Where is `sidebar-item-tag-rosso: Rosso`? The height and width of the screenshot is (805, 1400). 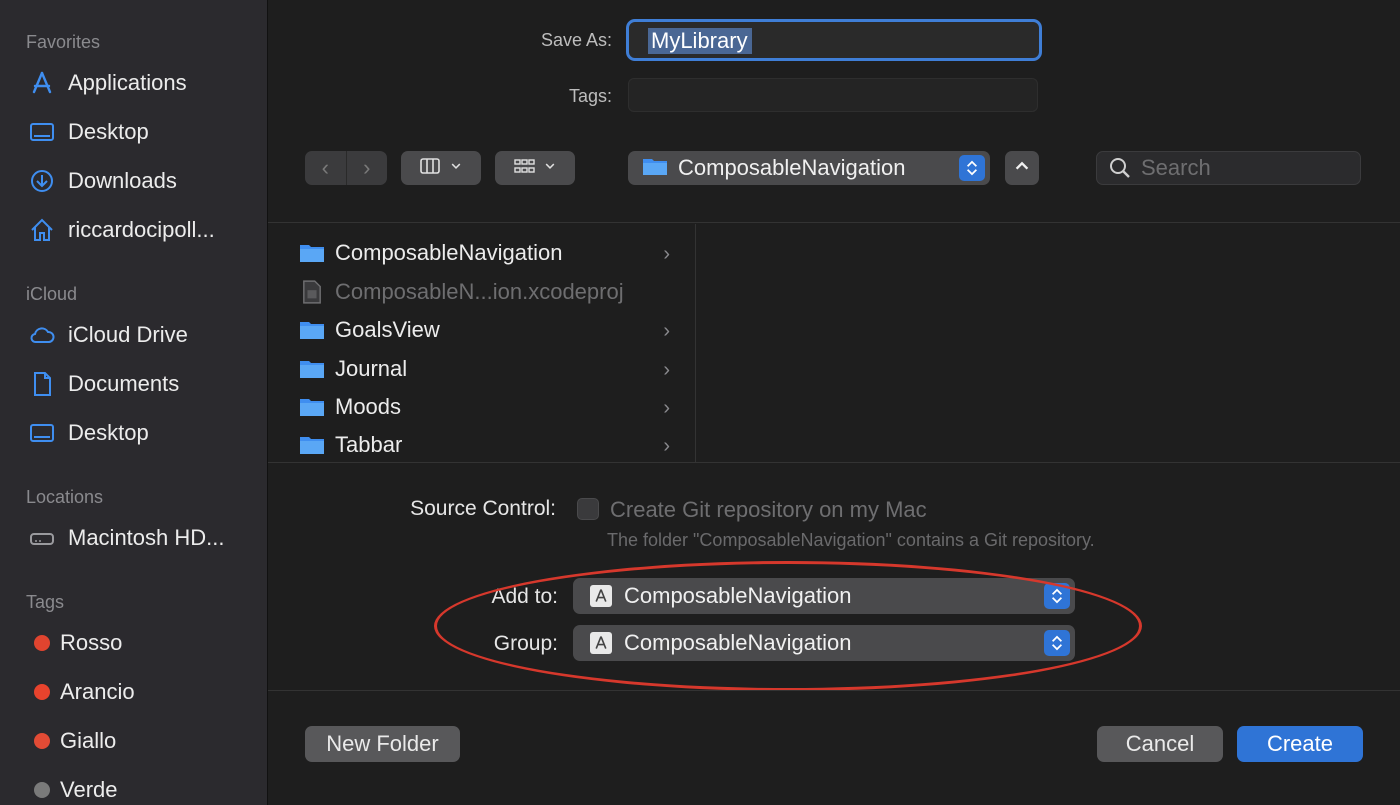 sidebar-item-tag-rosso: Rosso is located at coordinates (144, 643).